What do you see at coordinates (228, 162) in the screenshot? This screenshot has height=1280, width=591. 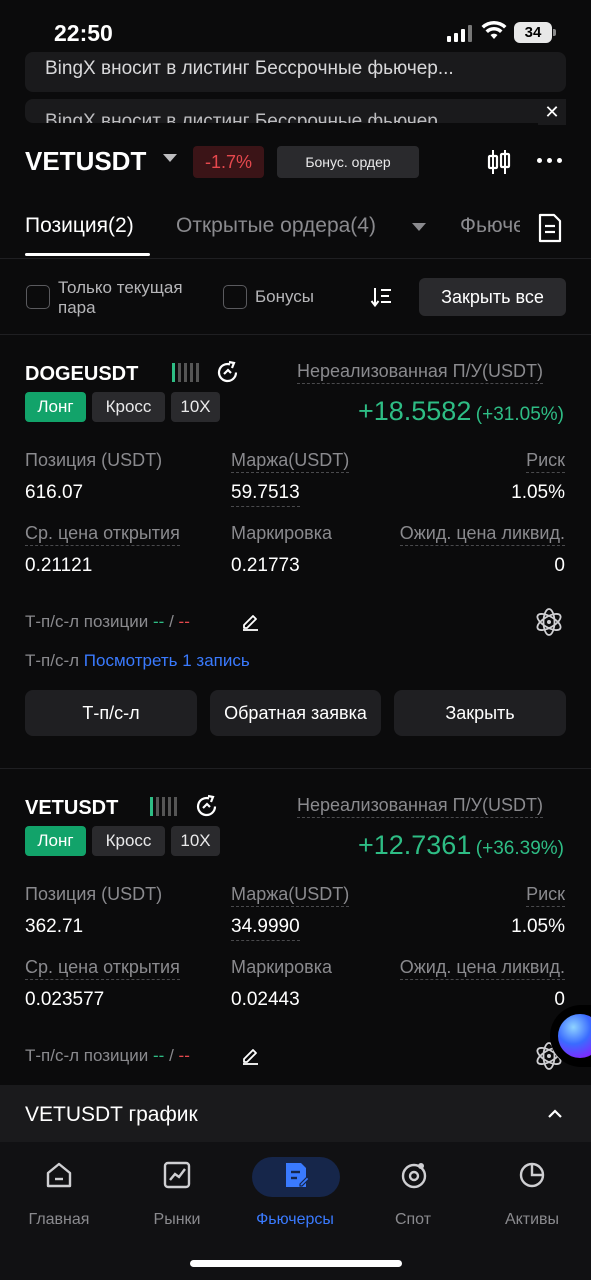 I see `price-change-badge: -1.7%` at bounding box center [228, 162].